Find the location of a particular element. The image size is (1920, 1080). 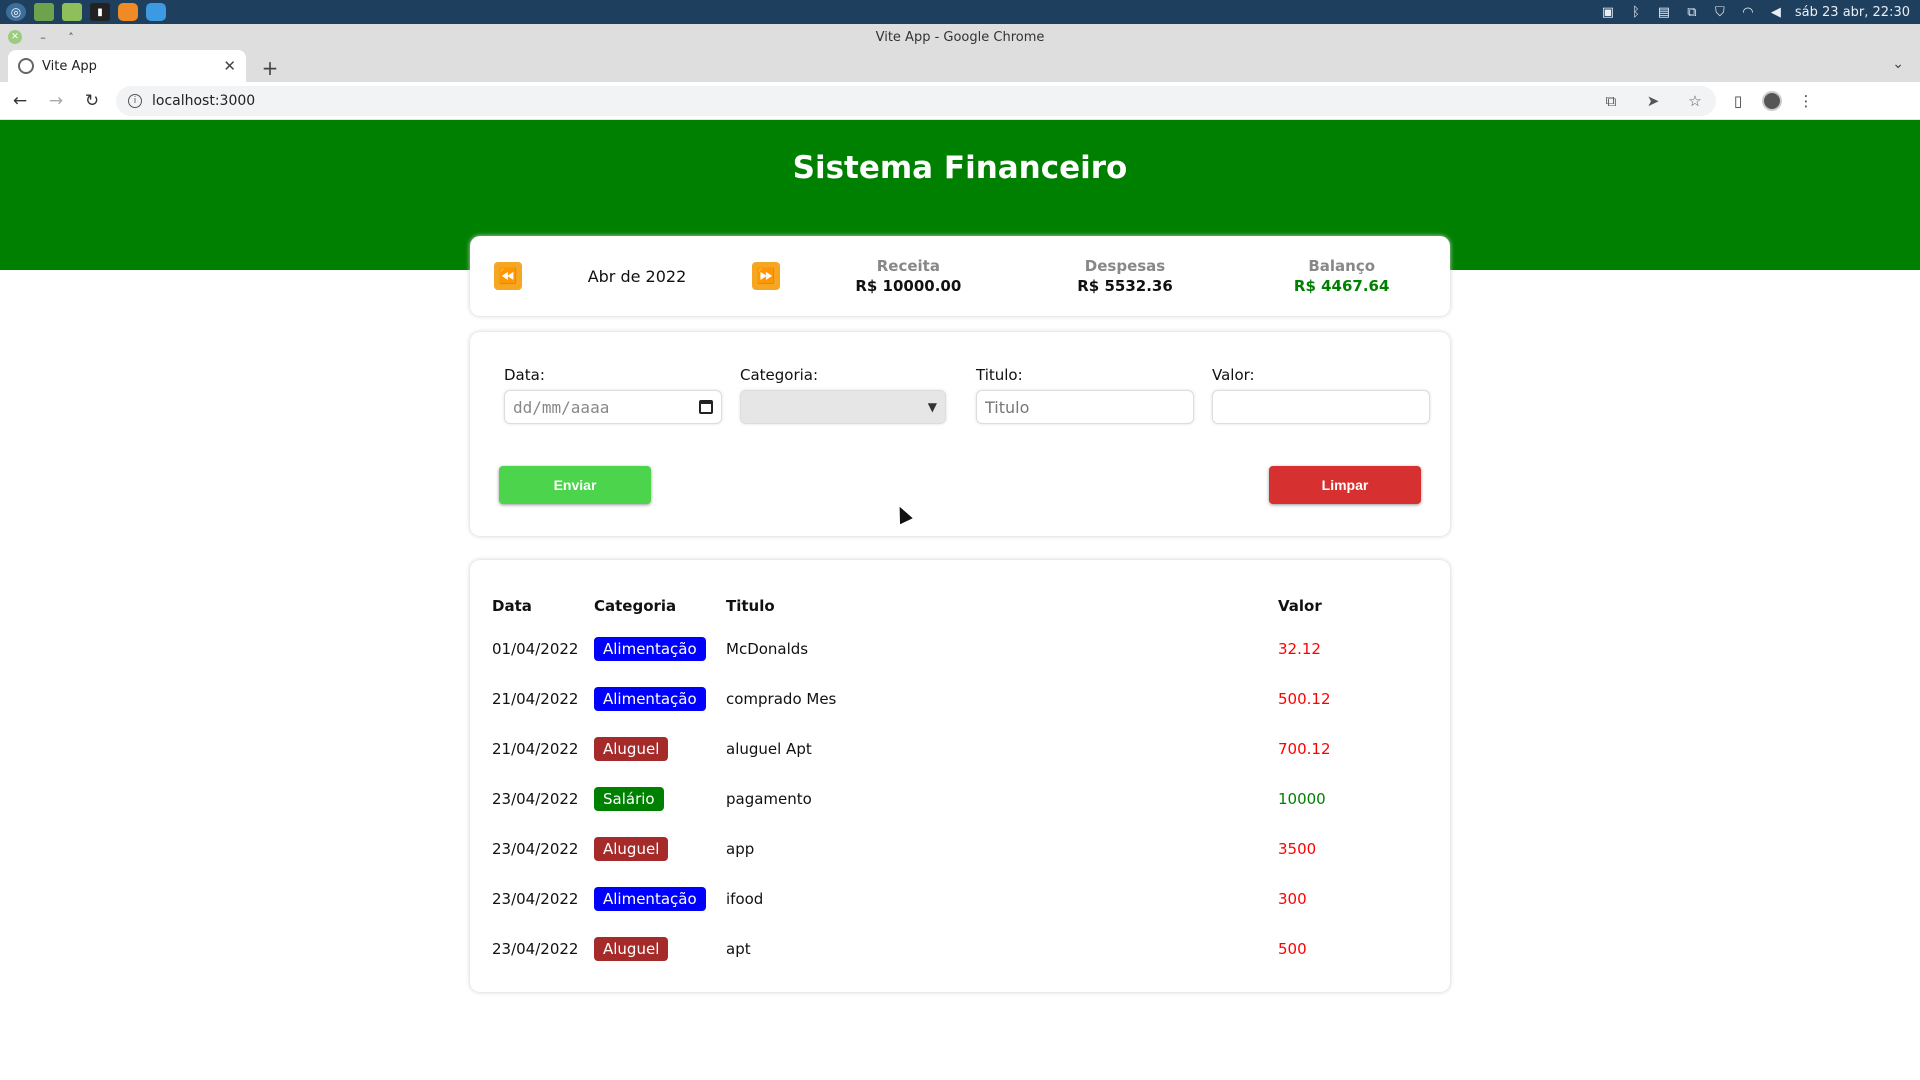

terminal-icon: ▮ is located at coordinates (100, 12).